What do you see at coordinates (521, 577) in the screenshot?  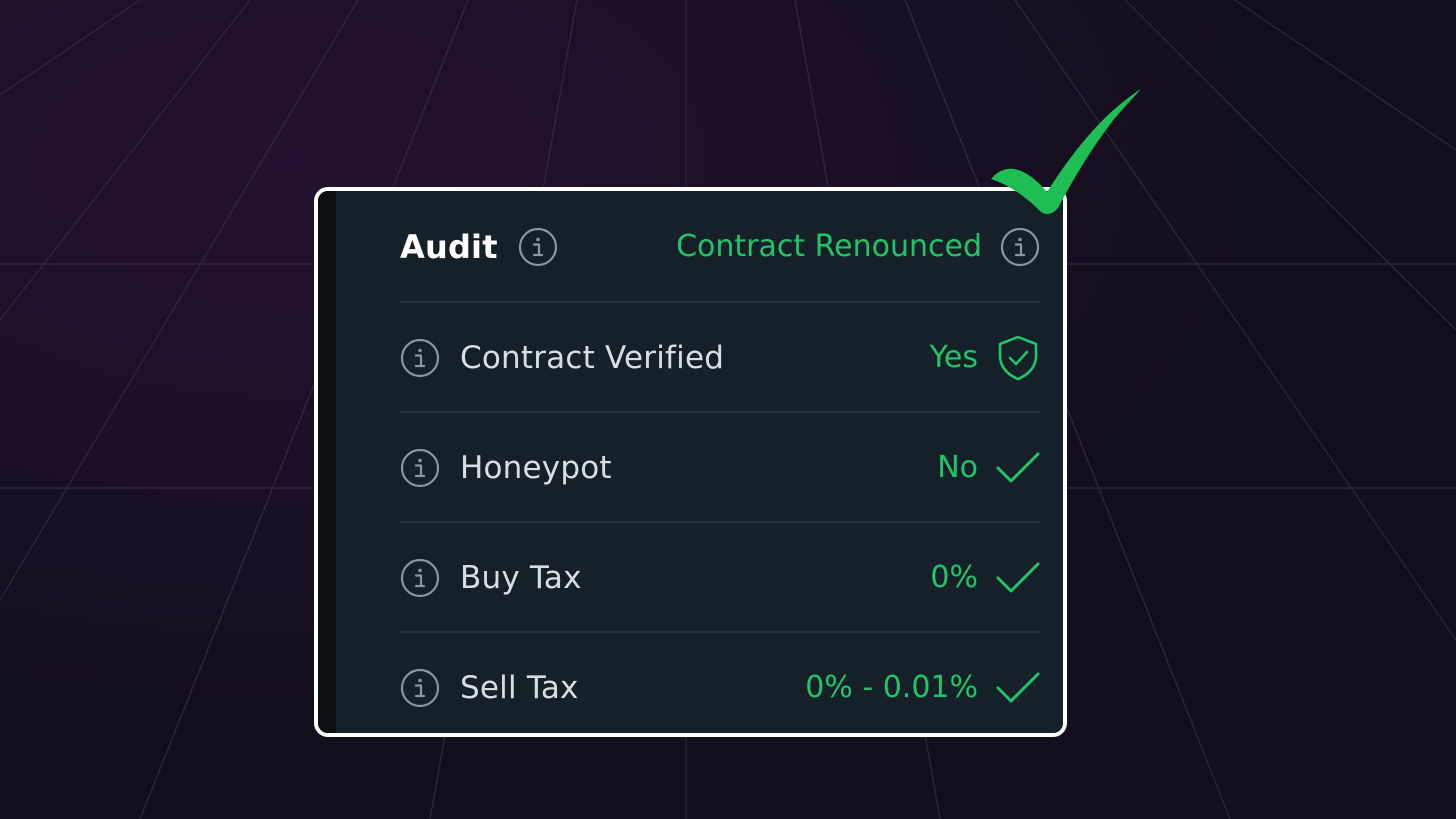 I see `row-label: Buy Tax` at bounding box center [521, 577].